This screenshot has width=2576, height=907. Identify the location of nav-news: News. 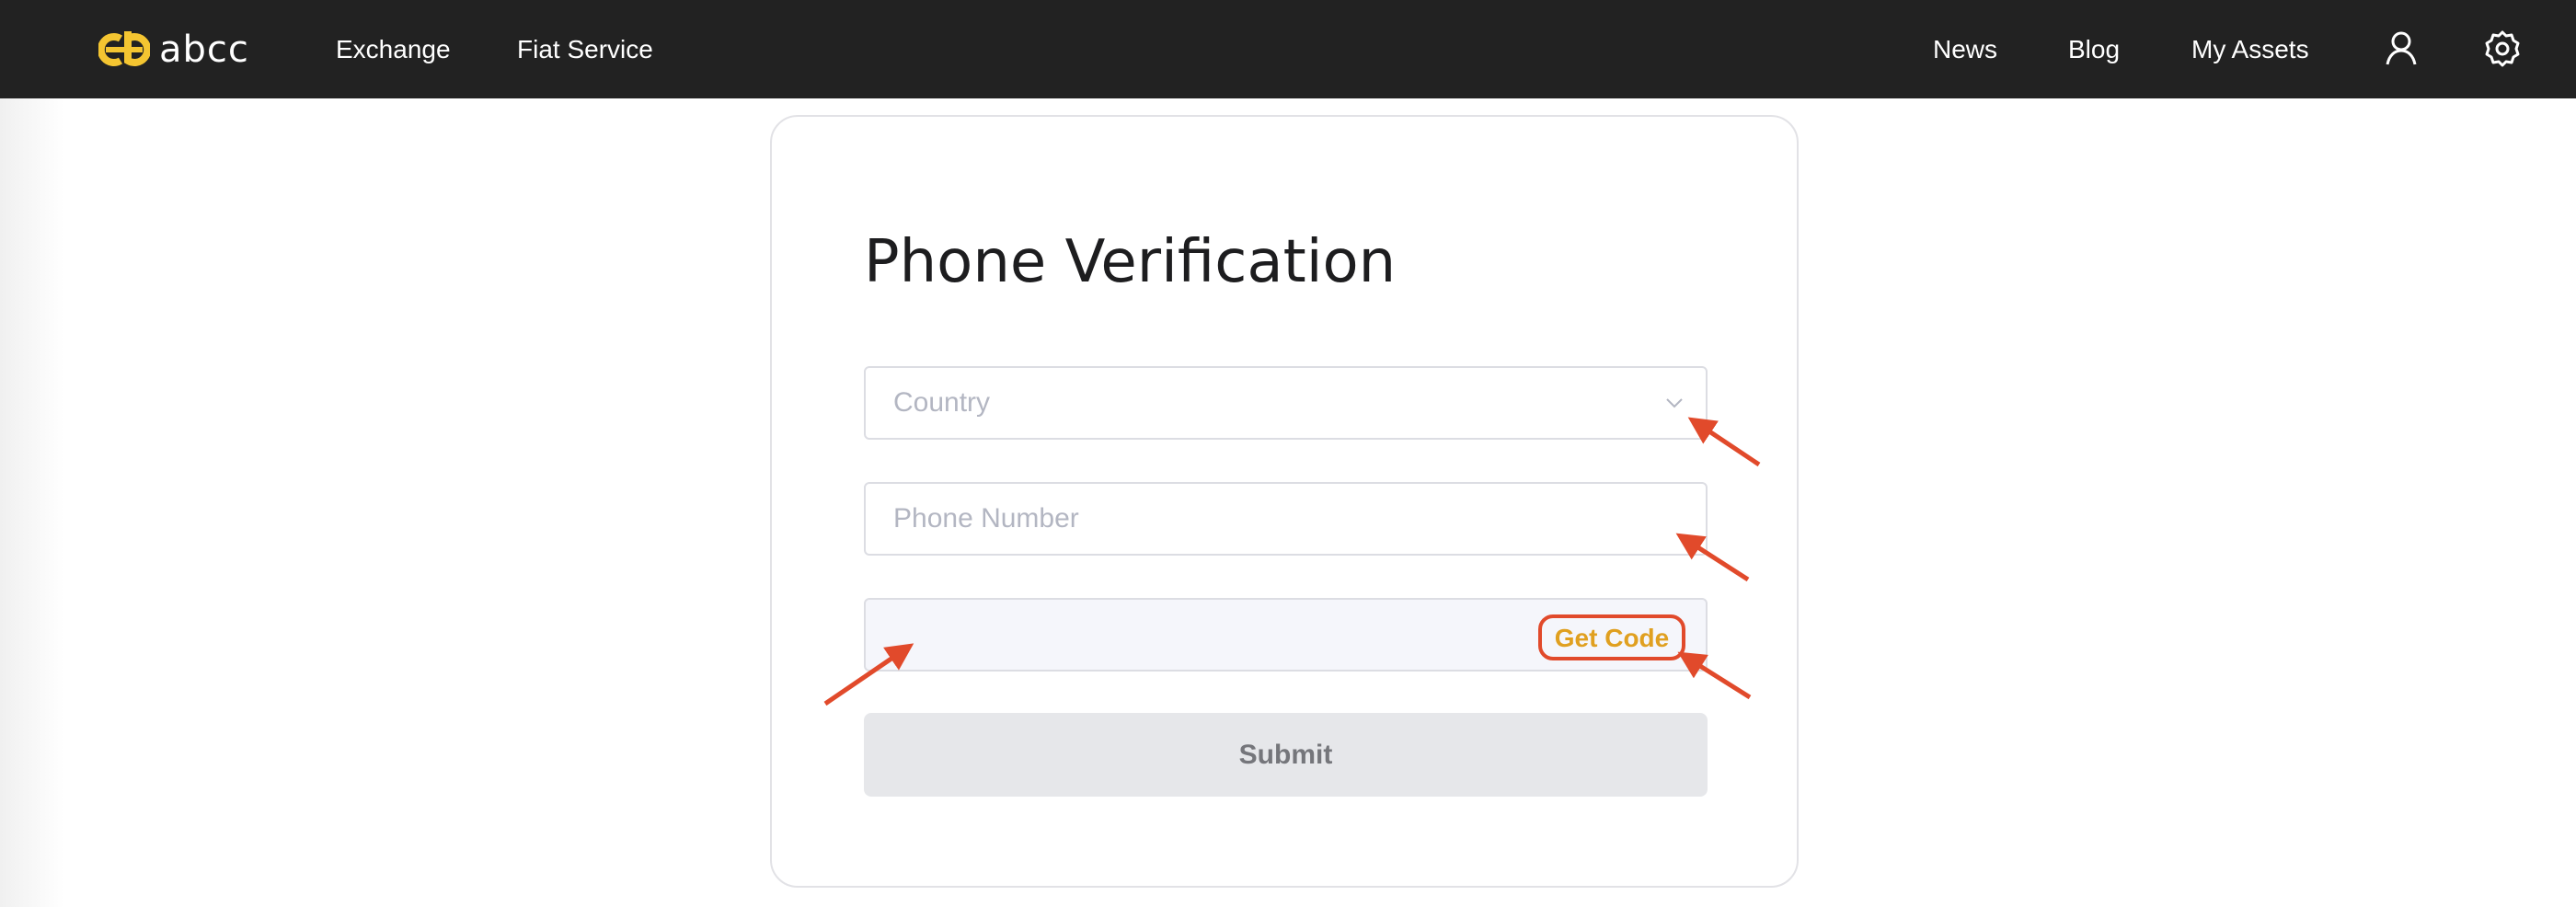
(1965, 49).